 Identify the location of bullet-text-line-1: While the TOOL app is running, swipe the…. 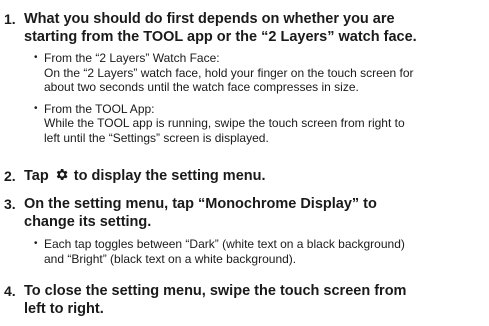
(224, 123).